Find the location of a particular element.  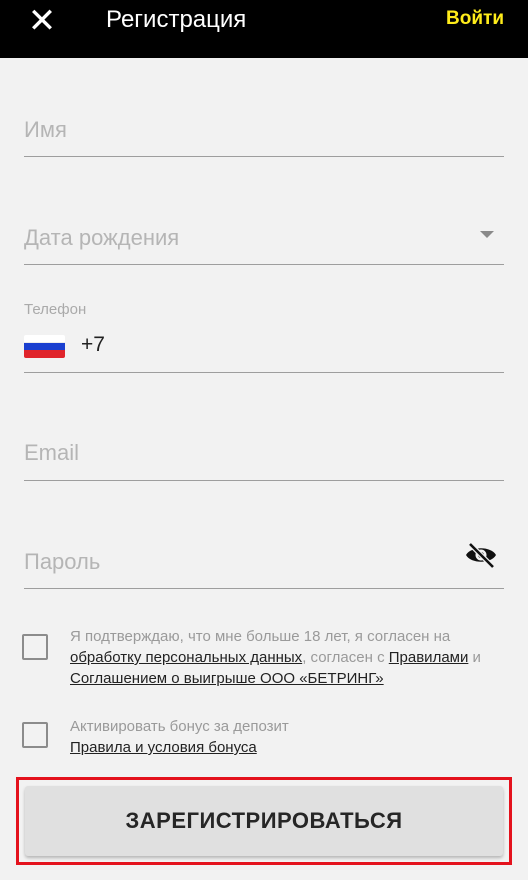

bonus-terms-link: Правила и условия бонуса is located at coordinates (163, 747).